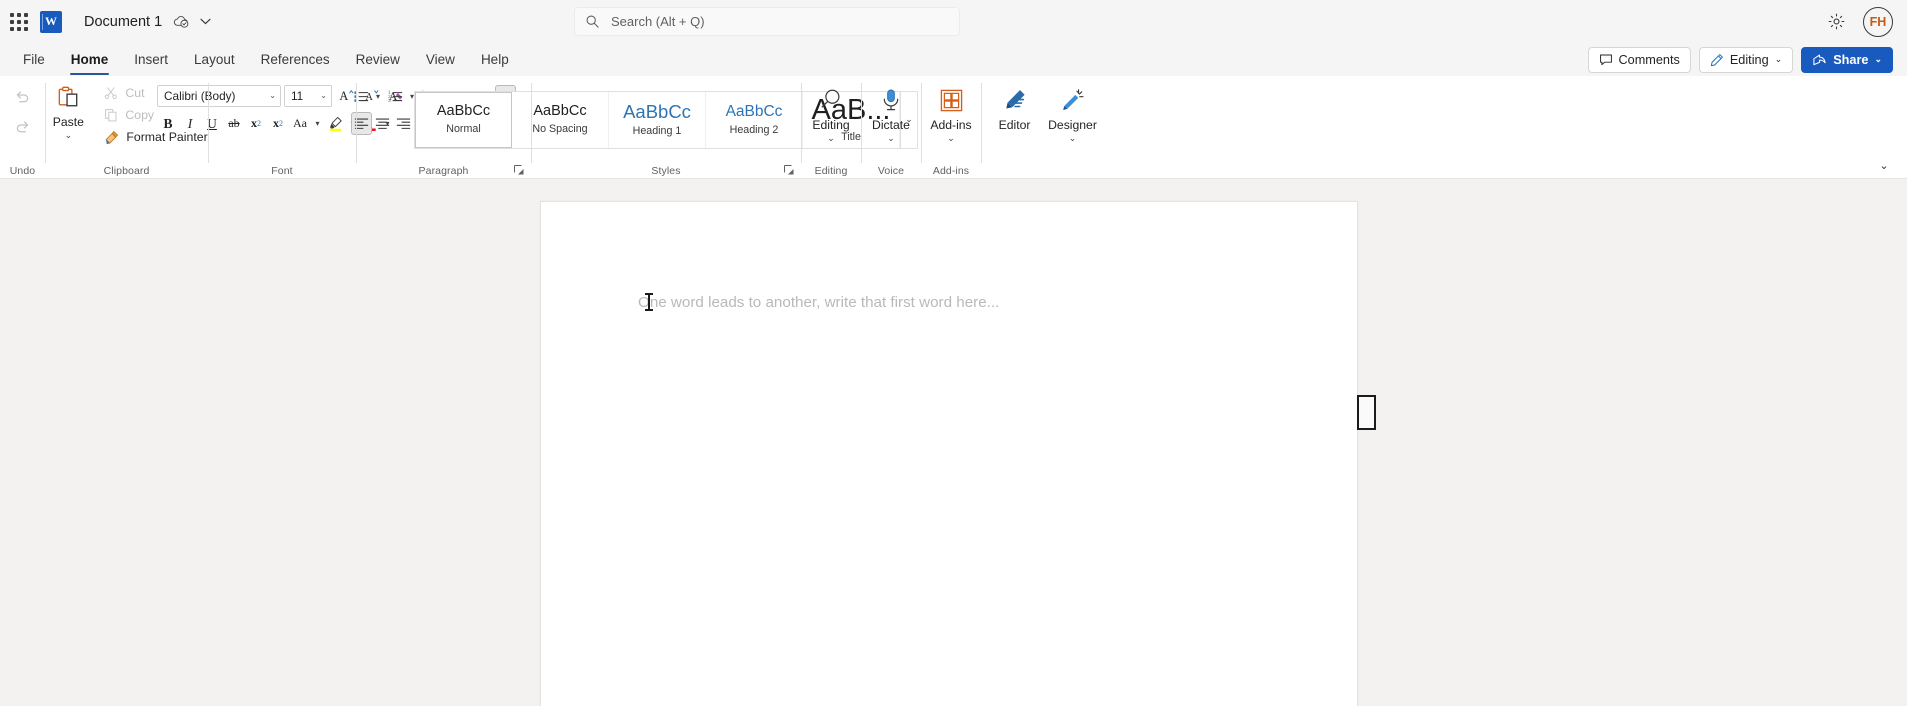 This screenshot has width=1907, height=706. I want to click on tab-insert: Insert, so click(151, 59).